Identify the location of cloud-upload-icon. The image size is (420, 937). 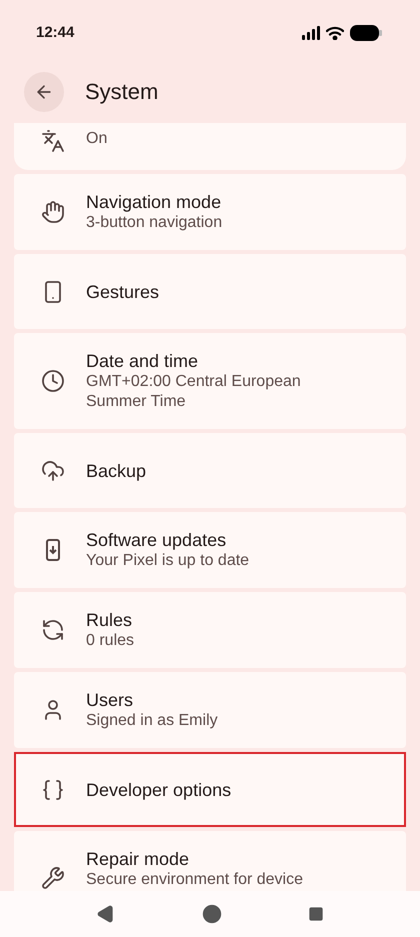
(53, 470).